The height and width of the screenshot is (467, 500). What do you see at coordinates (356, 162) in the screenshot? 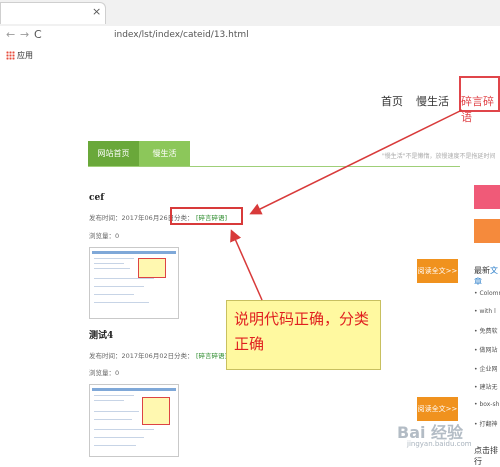
I see `arrow-to-category` at bounding box center [356, 162].